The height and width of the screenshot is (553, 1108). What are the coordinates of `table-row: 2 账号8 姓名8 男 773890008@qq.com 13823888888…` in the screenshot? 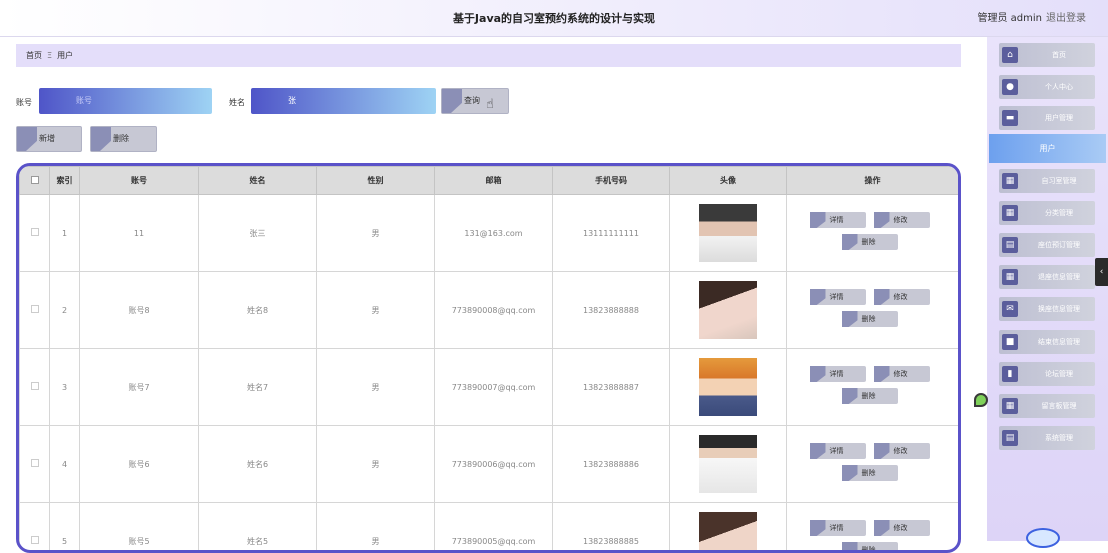 It's located at (489, 310).